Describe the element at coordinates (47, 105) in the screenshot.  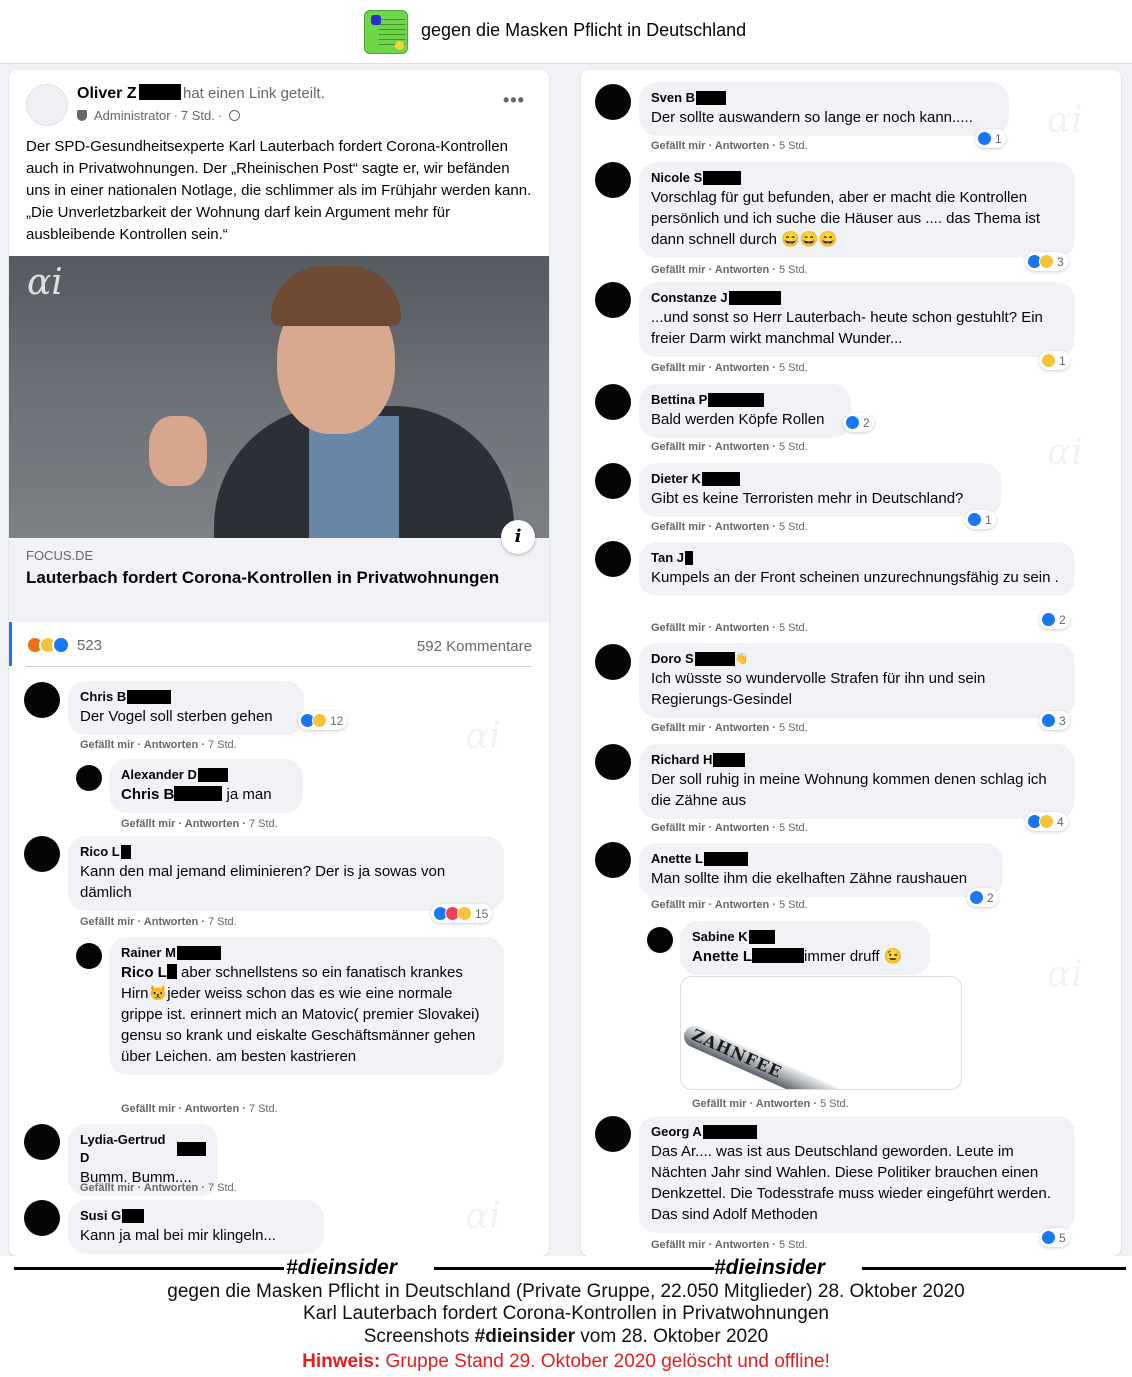
I see `author-avatar` at that location.